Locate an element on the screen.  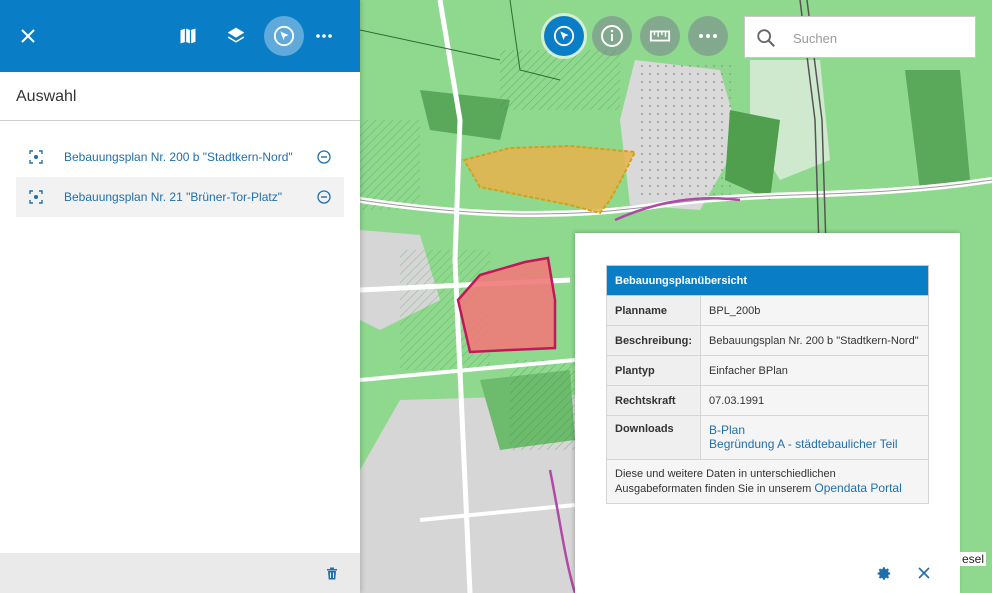
selection-item-plan-21: Bebauungsplan Nr. 21 "Brüner-Tor-Platz" is located at coordinates (180, 197).